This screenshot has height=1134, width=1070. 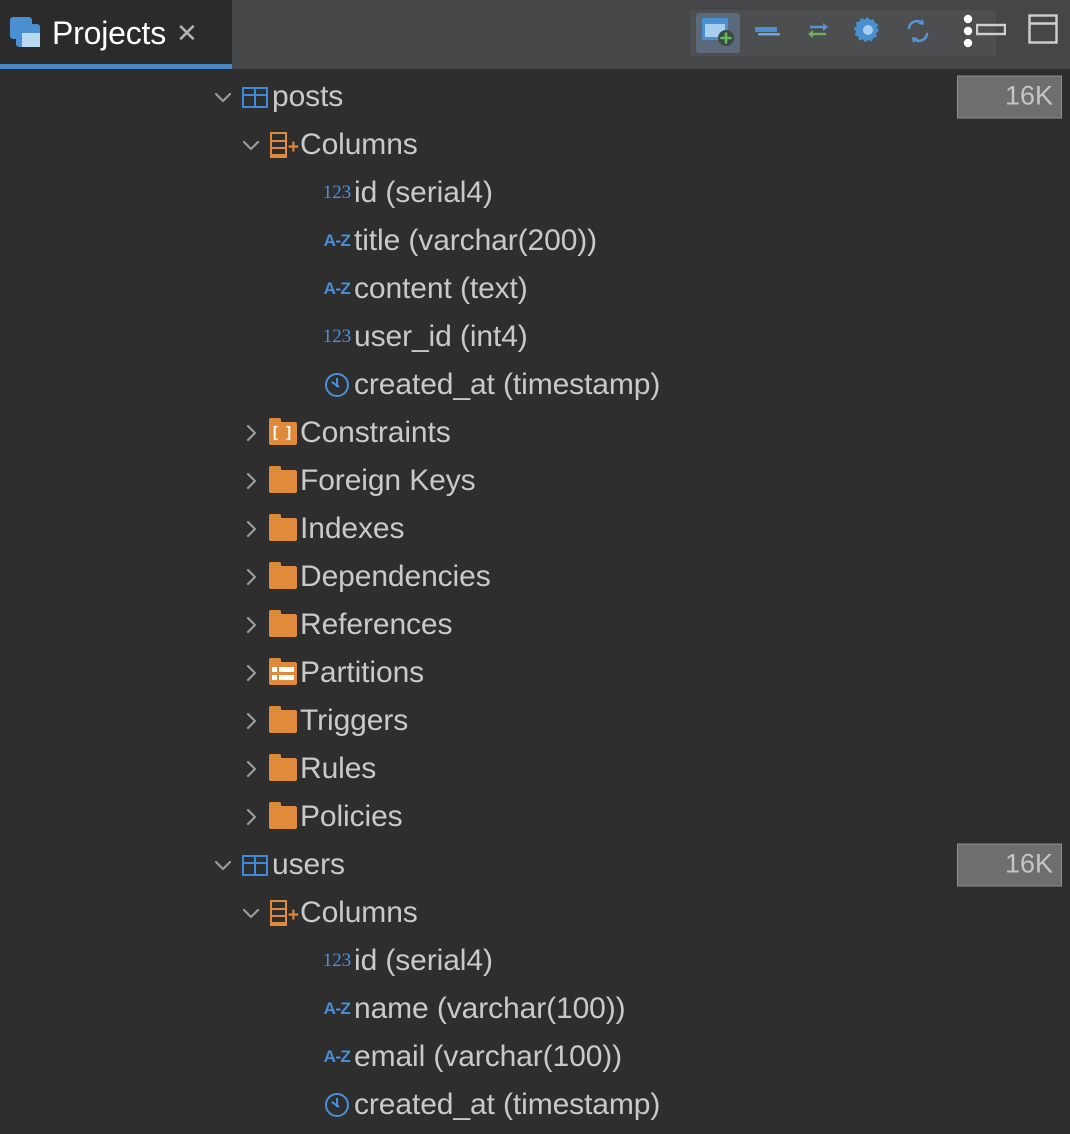 What do you see at coordinates (535, 241) in the screenshot?
I see `tree-row: A-Z title (varchar(200))` at bounding box center [535, 241].